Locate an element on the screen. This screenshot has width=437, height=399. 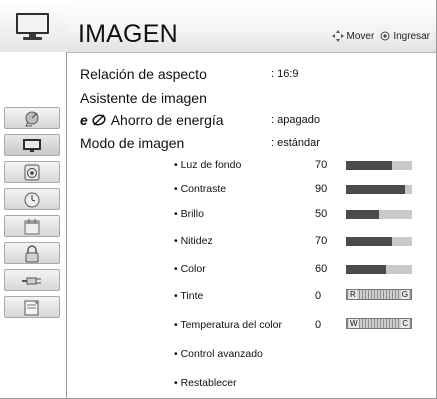
hint-move-label: Mover is located at coordinates (360, 36).